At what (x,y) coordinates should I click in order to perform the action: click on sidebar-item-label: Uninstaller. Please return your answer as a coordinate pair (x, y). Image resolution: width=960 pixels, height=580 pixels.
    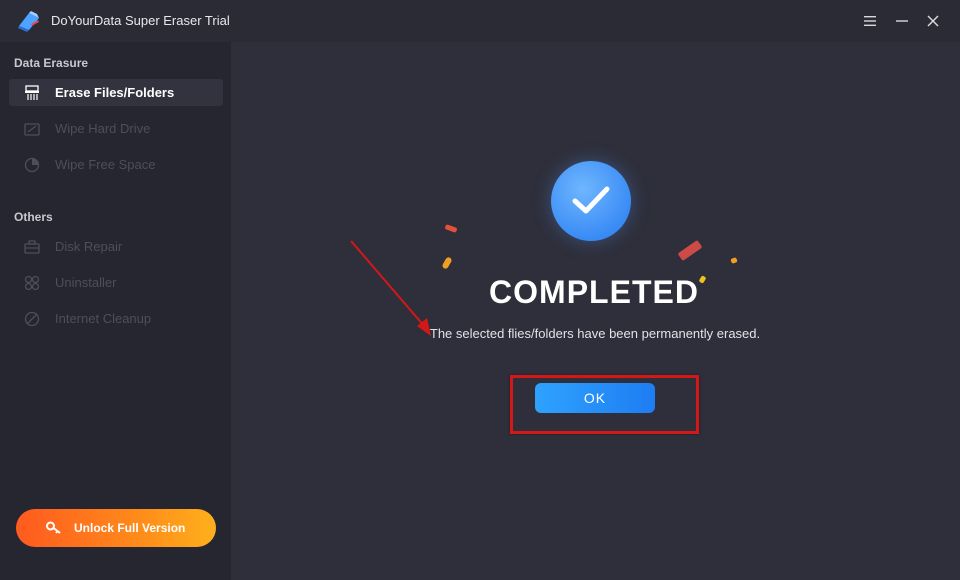
    Looking at the image, I should click on (86, 282).